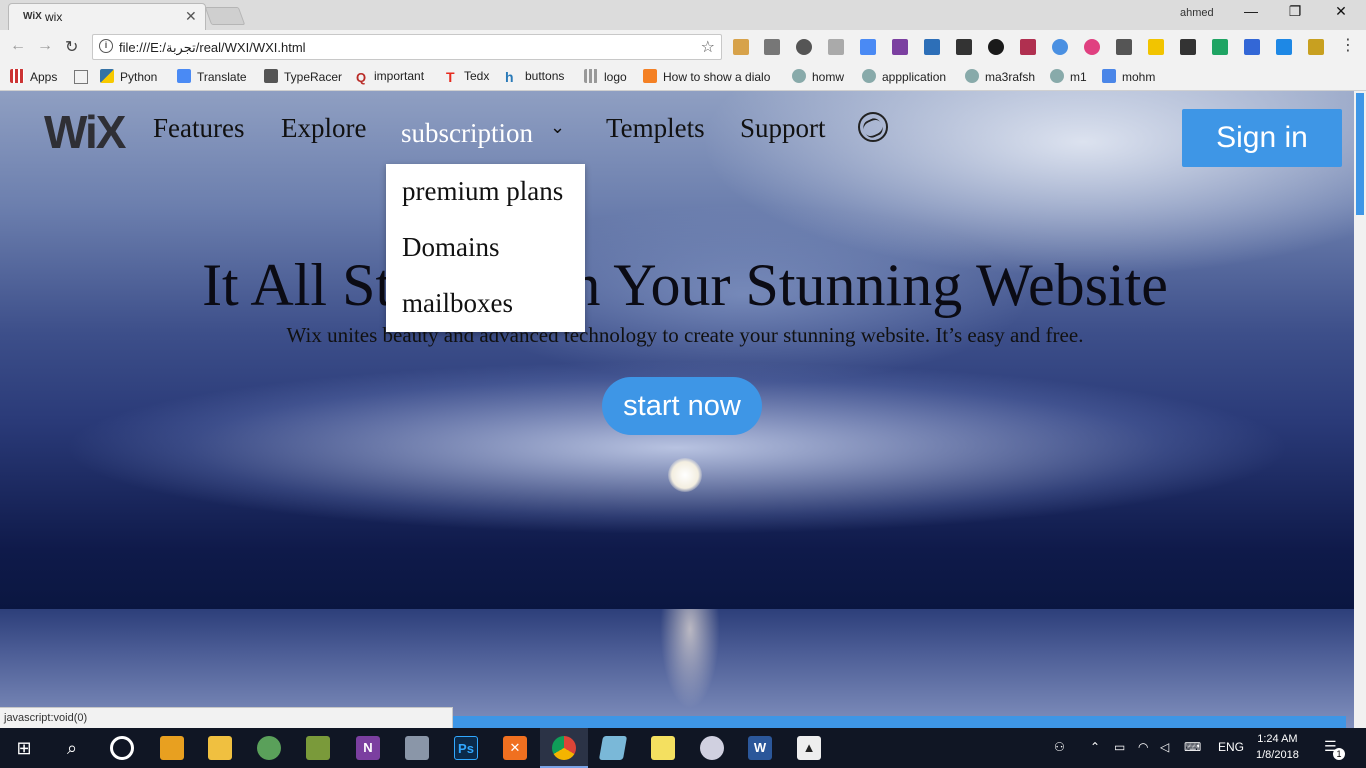  What do you see at coordinates (868, 47) in the screenshot?
I see `translate-extension-icon` at bounding box center [868, 47].